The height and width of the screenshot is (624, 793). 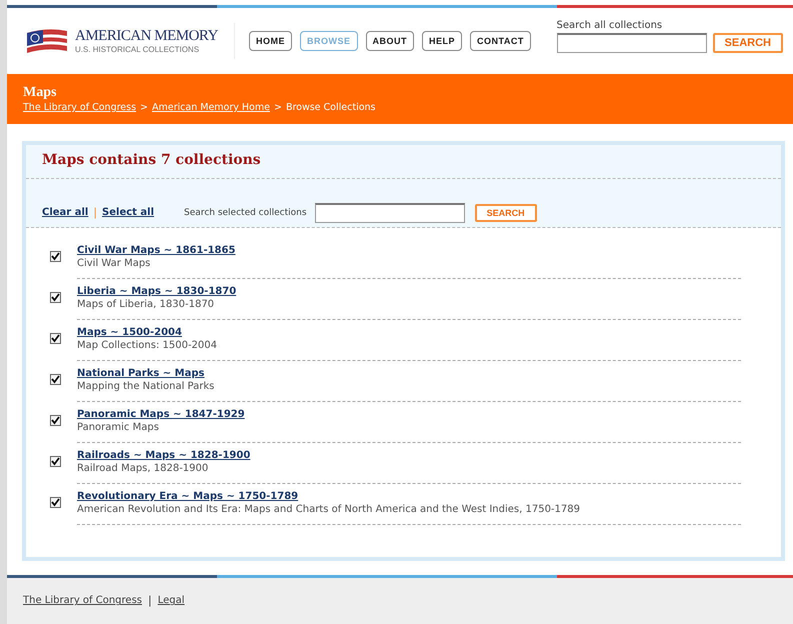 What do you see at coordinates (137, 49) in the screenshot?
I see `logo-subtitle: U.S. HISTORICAL COLLECTIONS` at bounding box center [137, 49].